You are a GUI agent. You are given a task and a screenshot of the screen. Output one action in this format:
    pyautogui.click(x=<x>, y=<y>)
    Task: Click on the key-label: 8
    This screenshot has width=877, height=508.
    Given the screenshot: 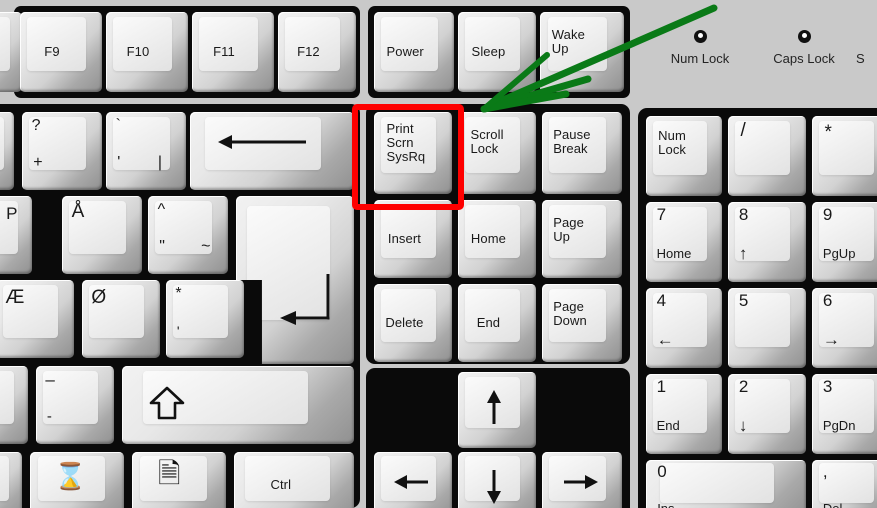 What is the action you would take?
    pyautogui.click(x=743, y=215)
    